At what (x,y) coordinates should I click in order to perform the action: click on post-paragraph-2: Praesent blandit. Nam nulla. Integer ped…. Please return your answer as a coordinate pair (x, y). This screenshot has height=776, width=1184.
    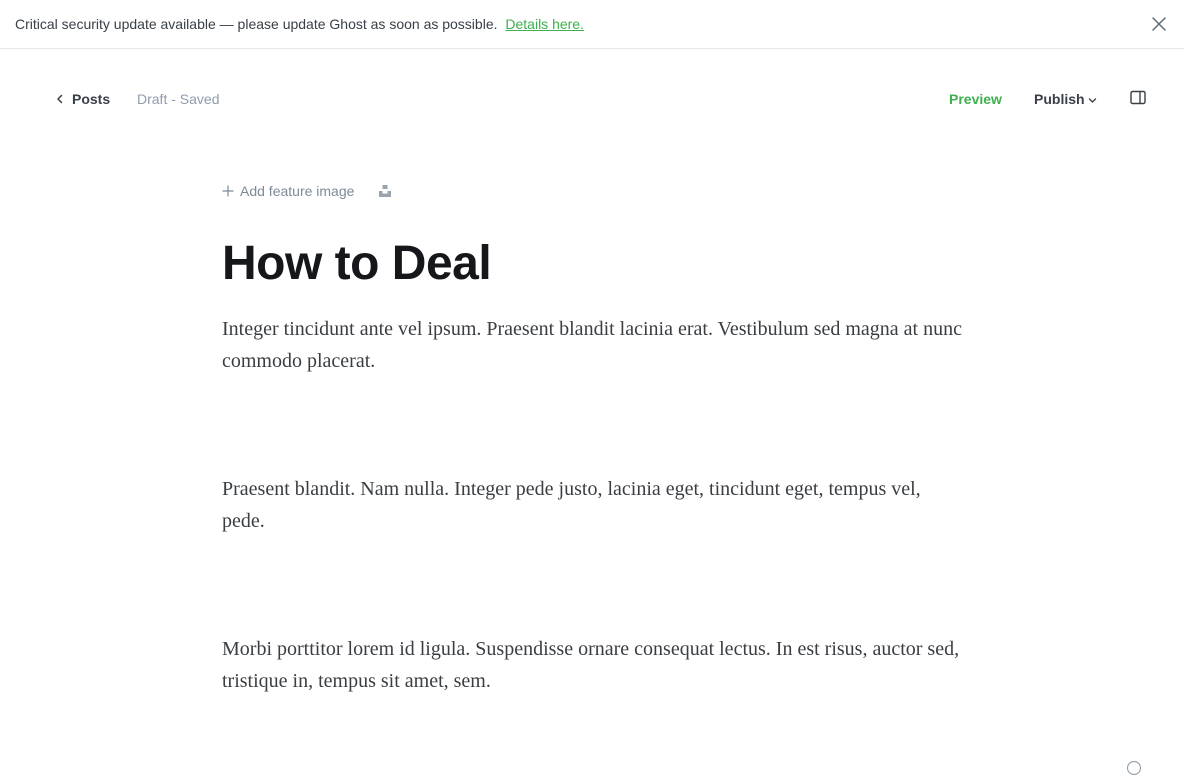
    Looking at the image, I should click on (592, 505).